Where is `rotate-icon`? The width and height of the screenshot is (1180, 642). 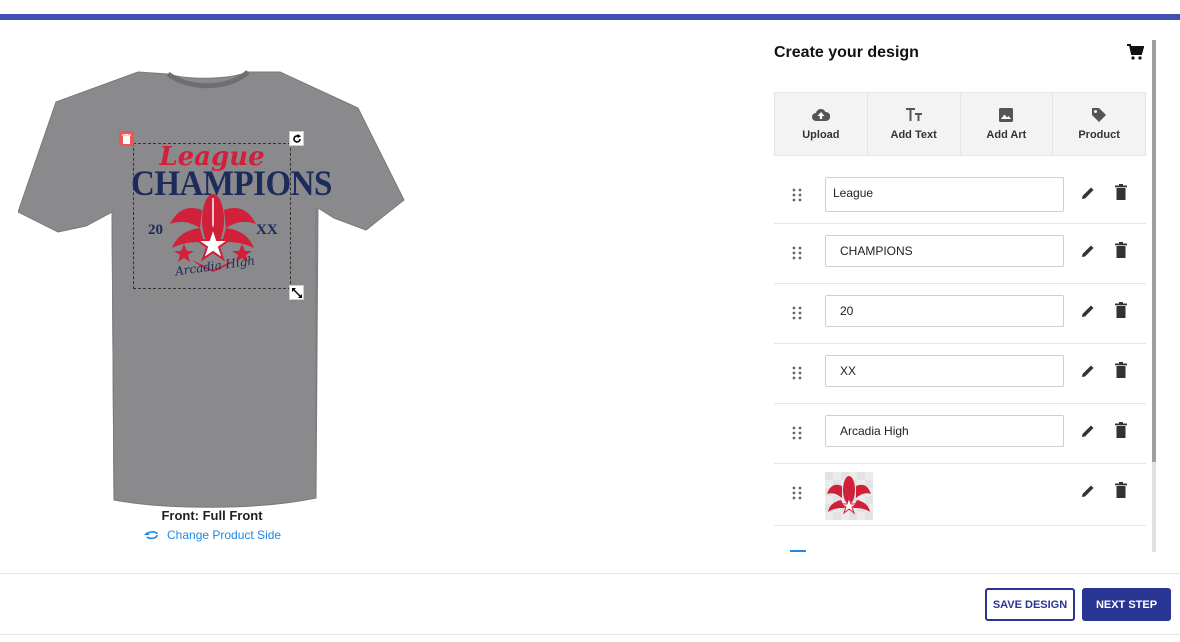
rotate-icon is located at coordinates (296, 138).